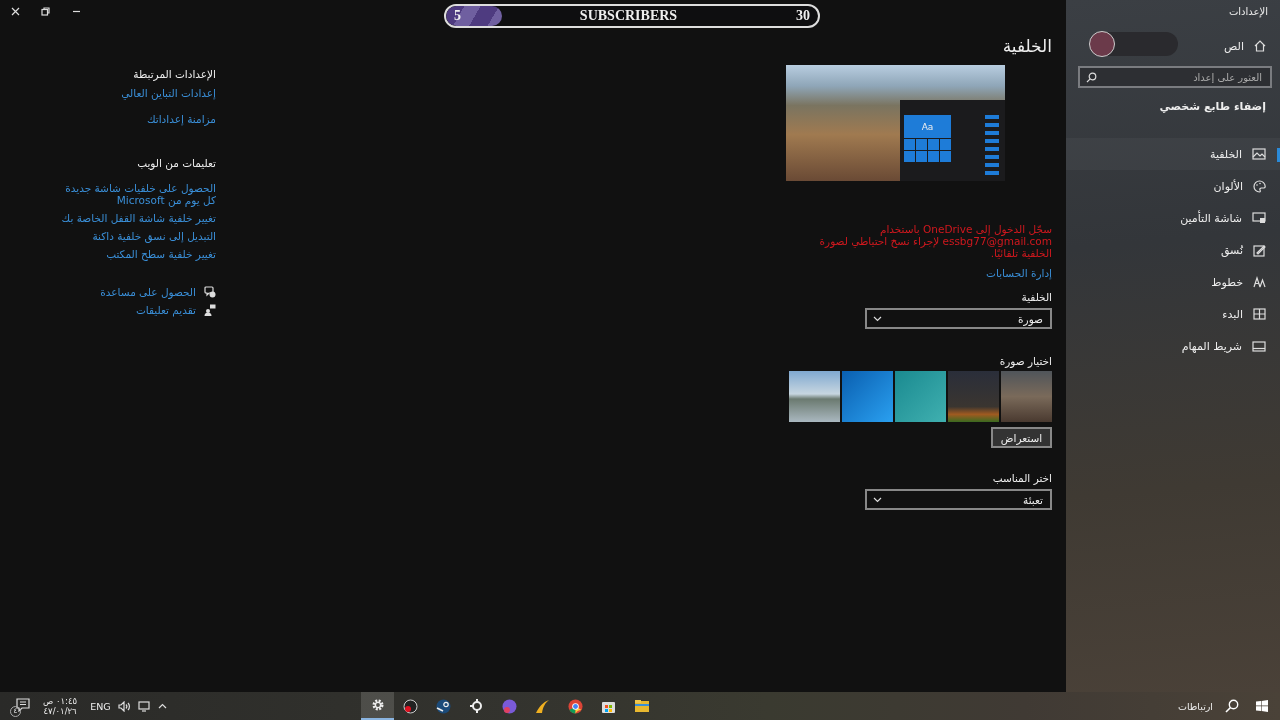  I want to click on brush-frame-icon, so click(1259, 250).